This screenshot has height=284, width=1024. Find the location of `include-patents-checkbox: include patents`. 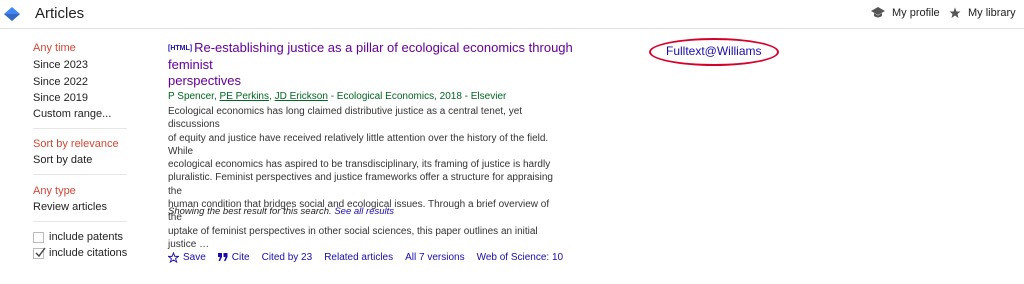

include-patents-checkbox: include patents is located at coordinates (78, 237).